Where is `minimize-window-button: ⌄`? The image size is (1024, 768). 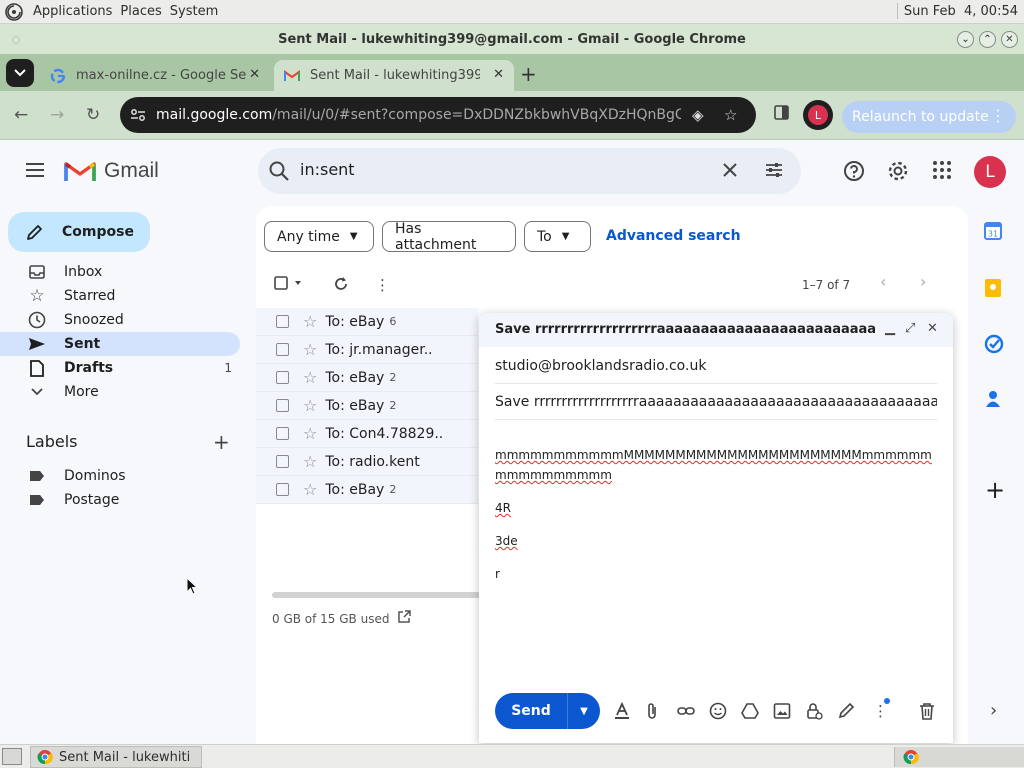
minimize-window-button: ⌄ is located at coordinates (965, 39).